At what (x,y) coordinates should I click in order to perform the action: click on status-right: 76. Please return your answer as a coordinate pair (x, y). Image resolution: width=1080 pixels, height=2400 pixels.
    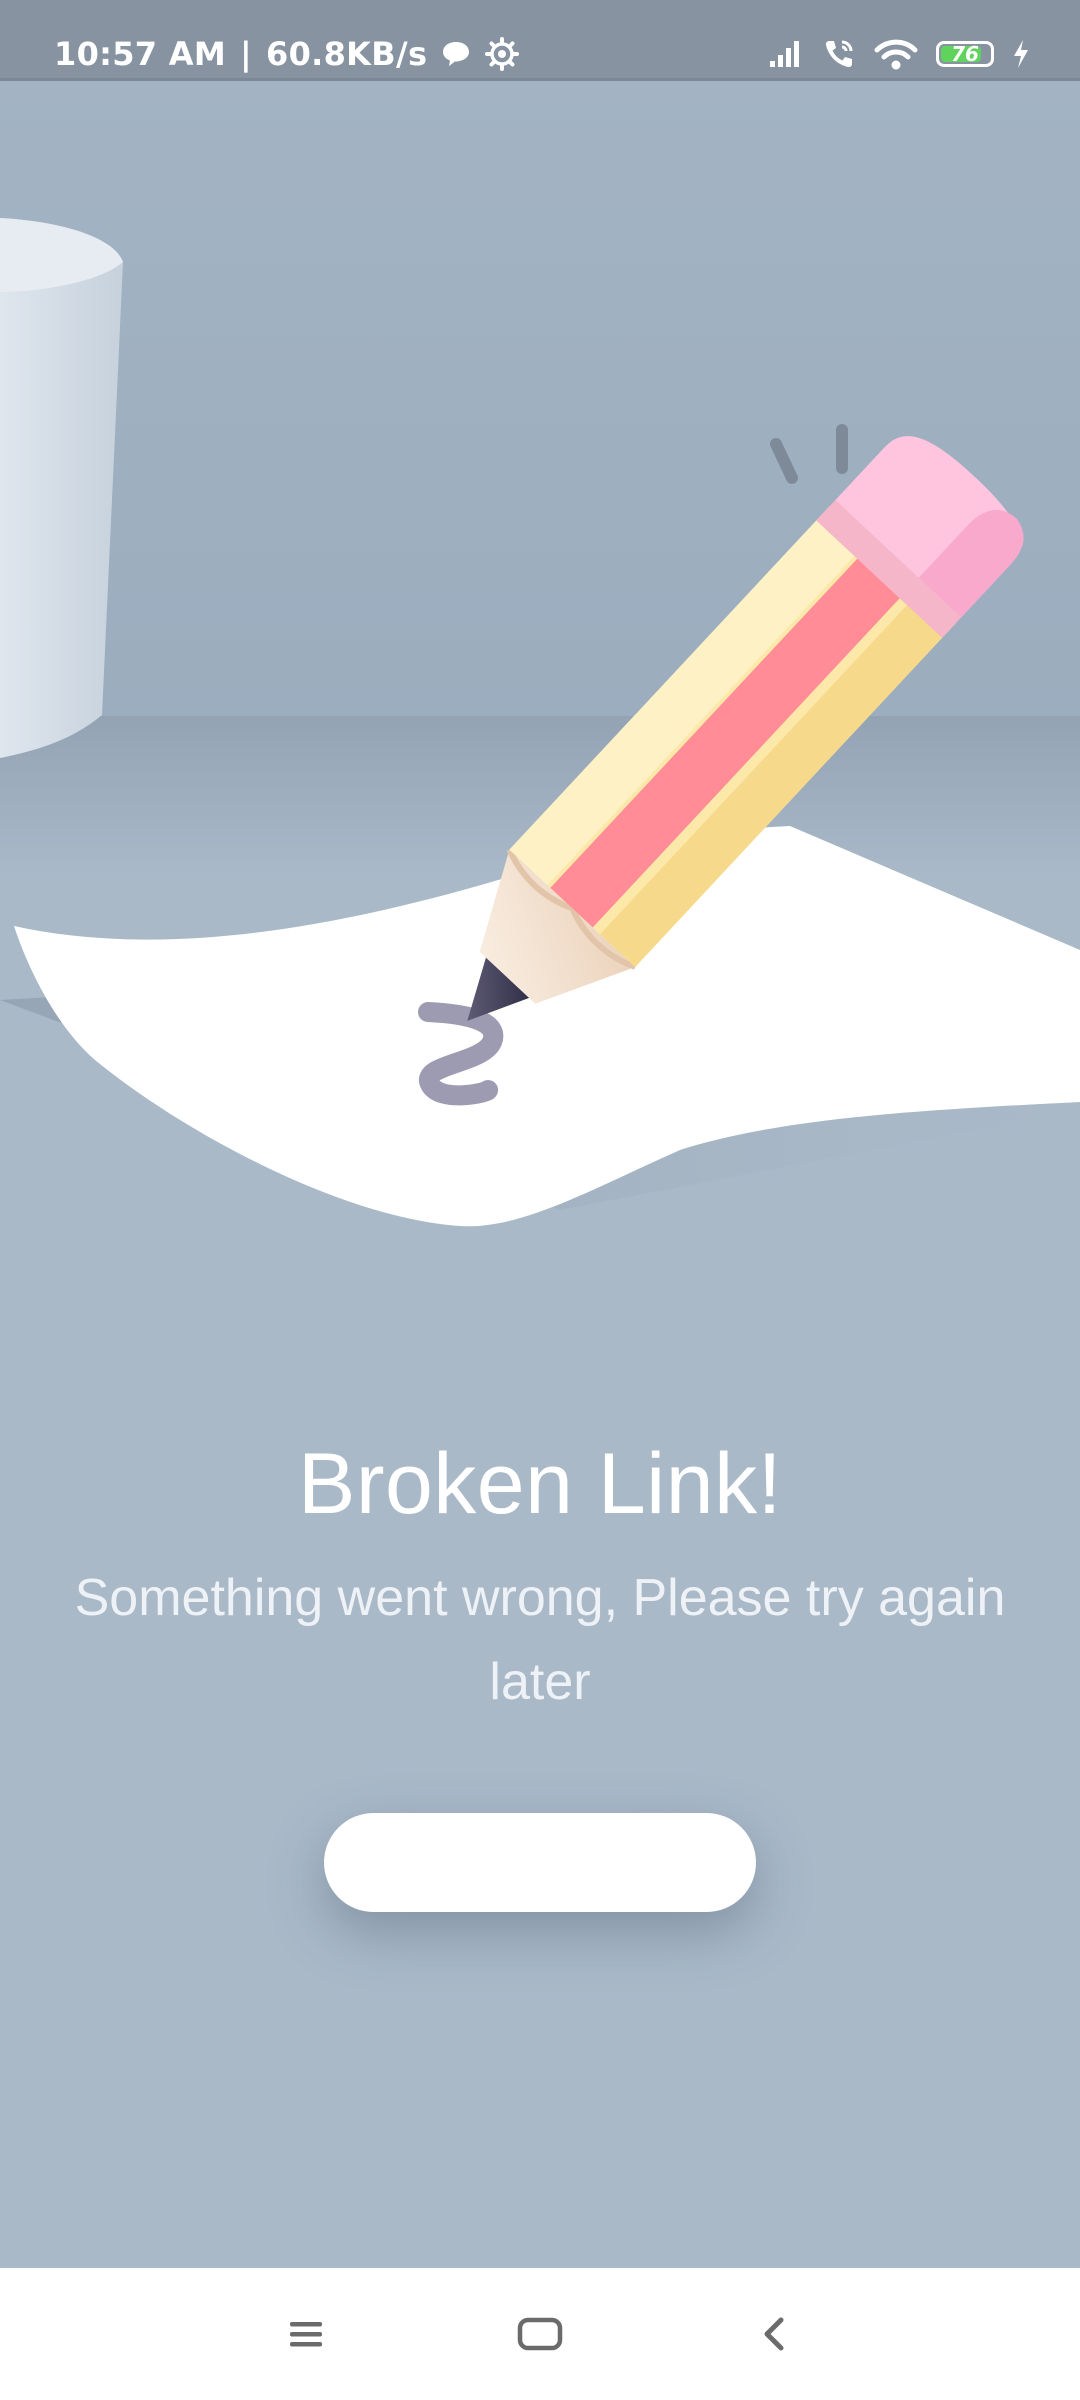
    Looking at the image, I should click on (899, 54).